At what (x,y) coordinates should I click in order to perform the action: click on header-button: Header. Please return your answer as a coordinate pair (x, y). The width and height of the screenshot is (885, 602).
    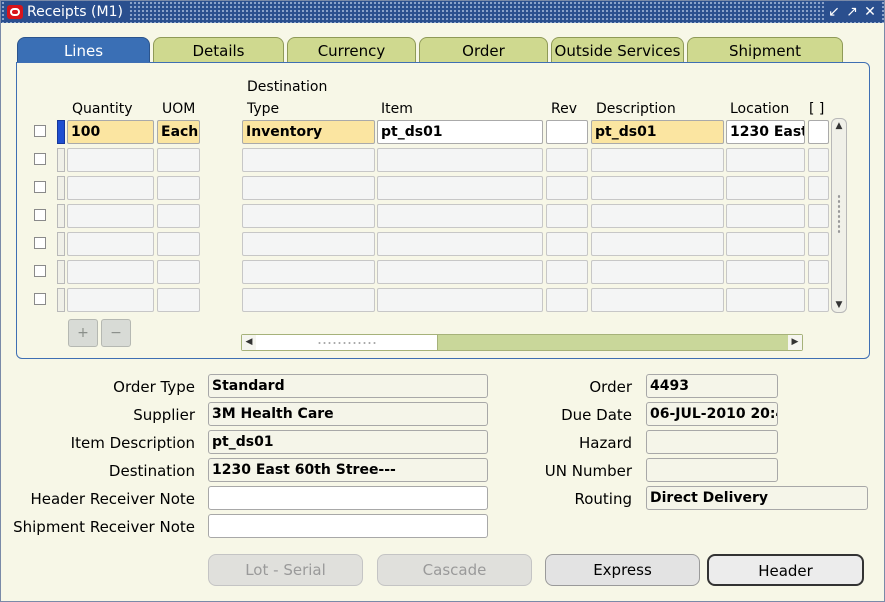
    Looking at the image, I should click on (785, 570).